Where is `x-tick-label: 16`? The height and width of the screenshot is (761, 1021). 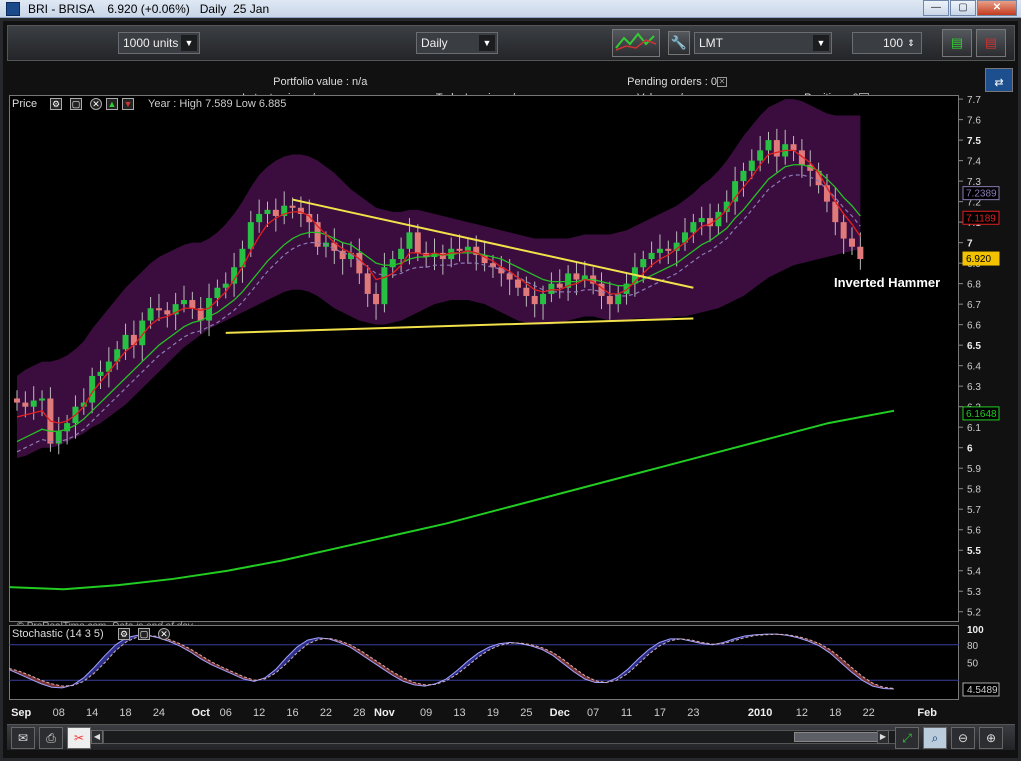
x-tick-label: 16 is located at coordinates (292, 713).